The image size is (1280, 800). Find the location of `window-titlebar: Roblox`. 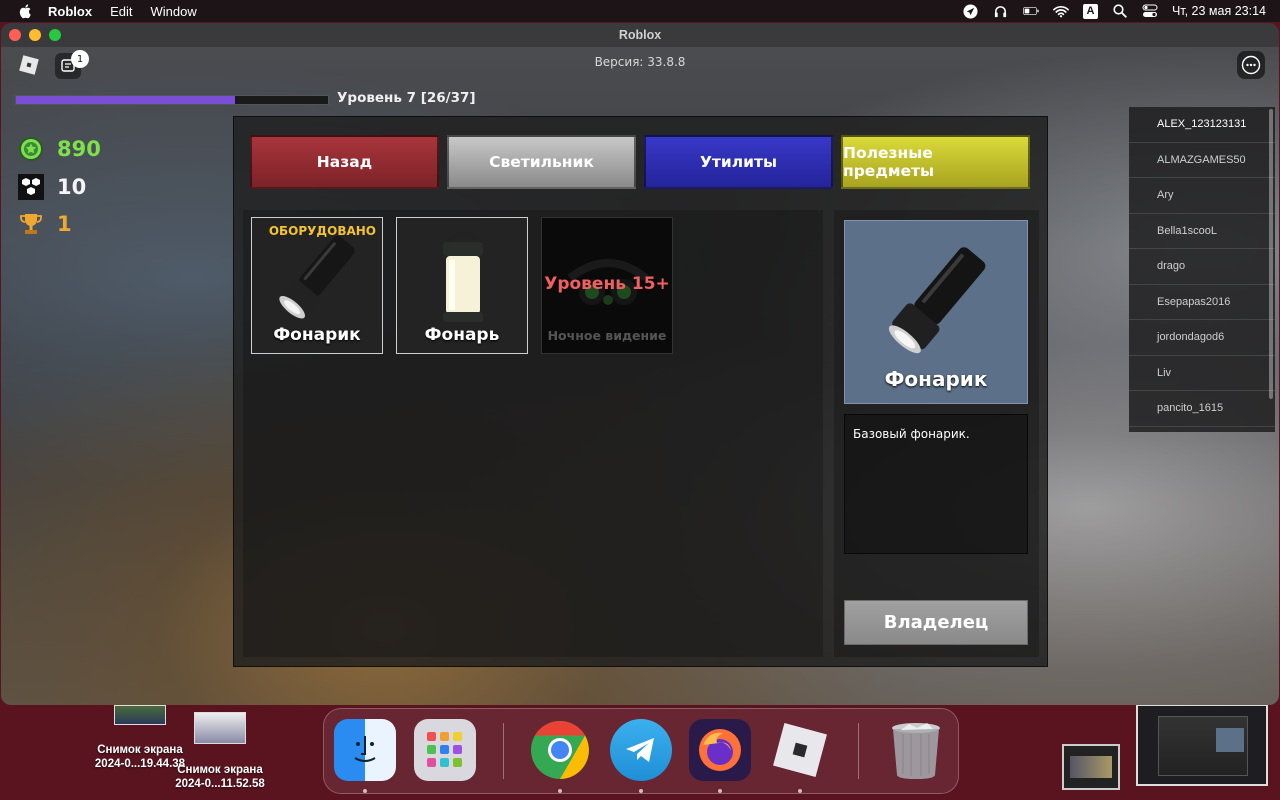

window-titlebar: Roblox is located at coordinates (640, 35).